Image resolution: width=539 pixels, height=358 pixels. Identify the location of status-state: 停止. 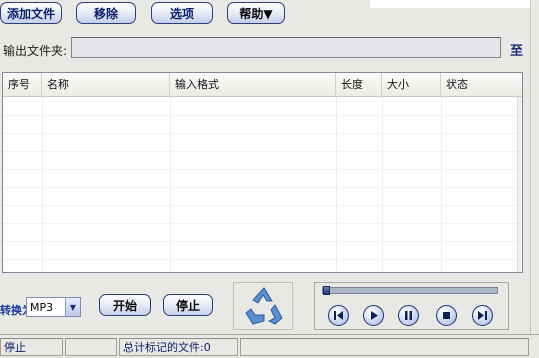
(31, 347).